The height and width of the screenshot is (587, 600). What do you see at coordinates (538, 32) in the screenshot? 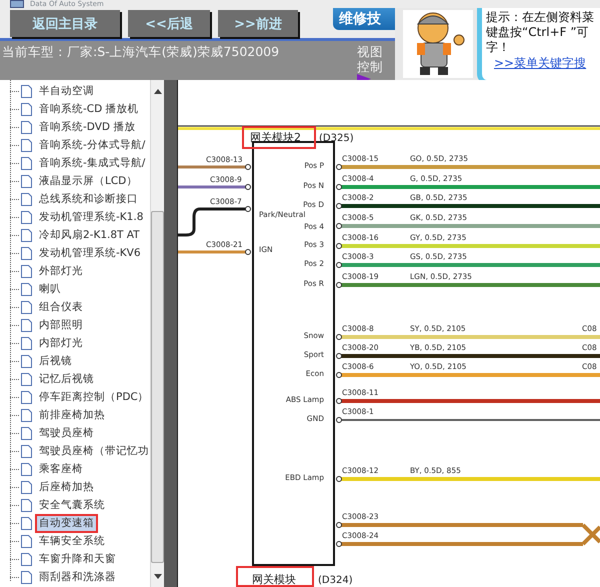
I see `tip-text: 键盘按“Ctrl+F ”可` at bounding box center [538, 32].